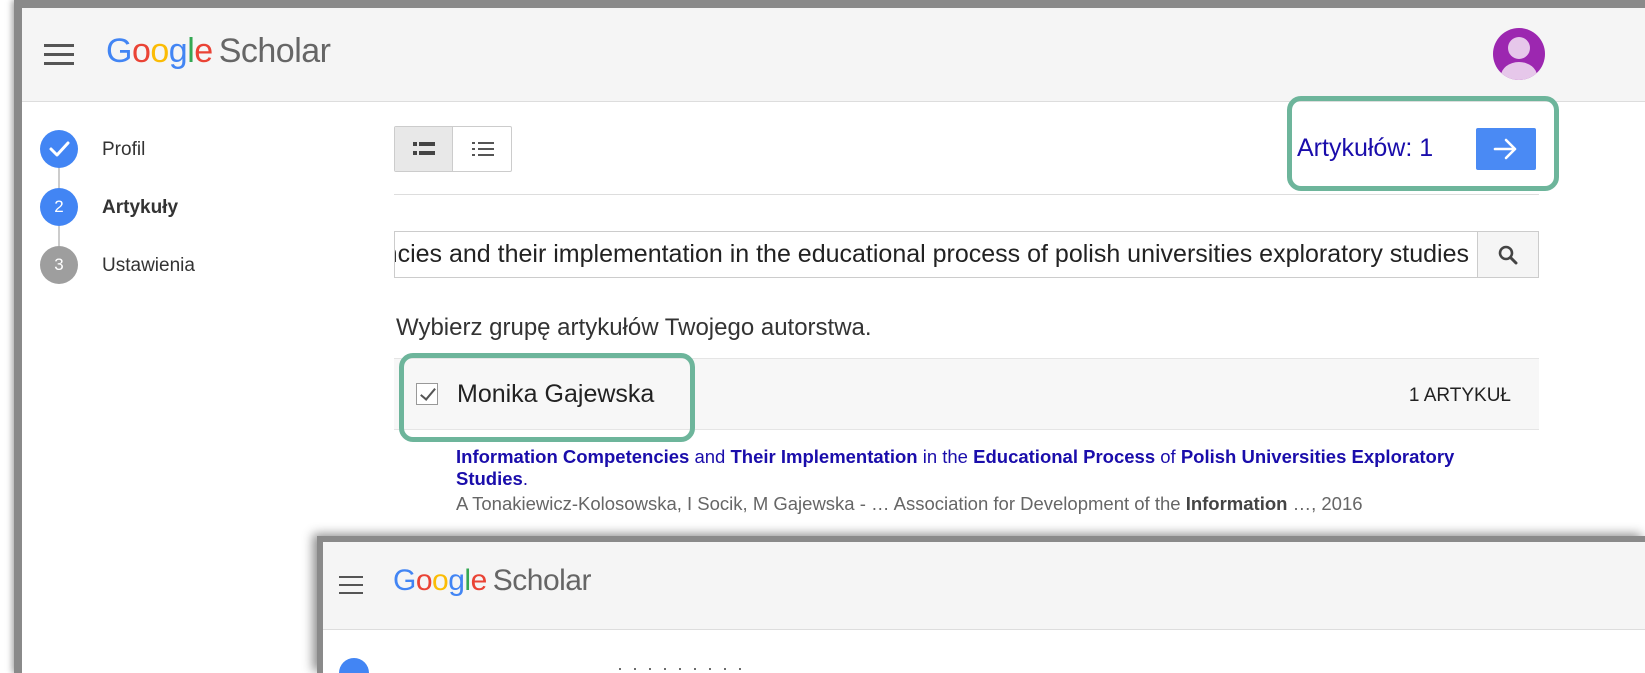  What do you see at coordinates (140, 207) in the screenshot?
I see `step-label: Artykuły` at bounding box center [140, 207].